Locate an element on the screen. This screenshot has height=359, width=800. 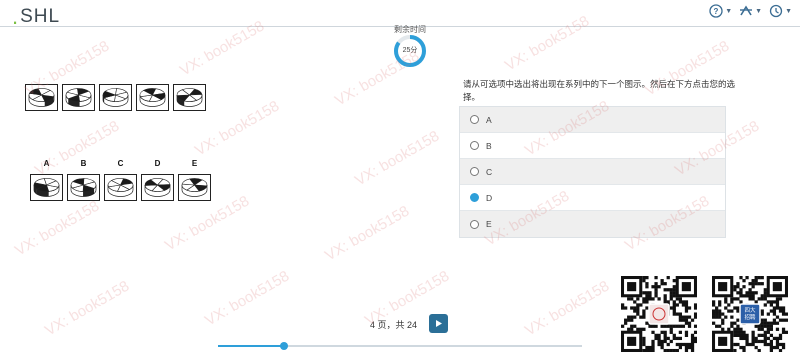
radio-e is located at coordinates (474, 224).